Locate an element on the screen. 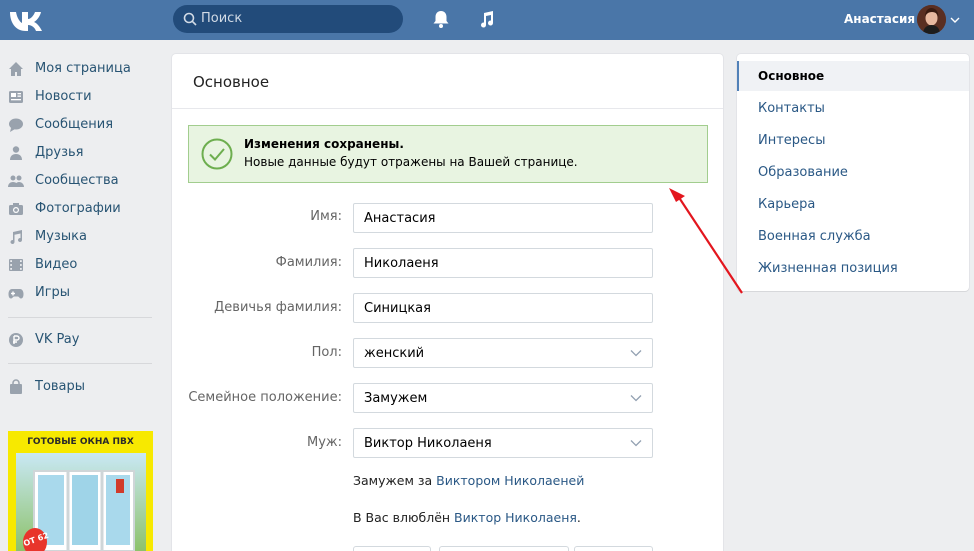 Image resolution: width=974 pixels, height=551 pixels. news-icon is located at coordinates (16, 97).